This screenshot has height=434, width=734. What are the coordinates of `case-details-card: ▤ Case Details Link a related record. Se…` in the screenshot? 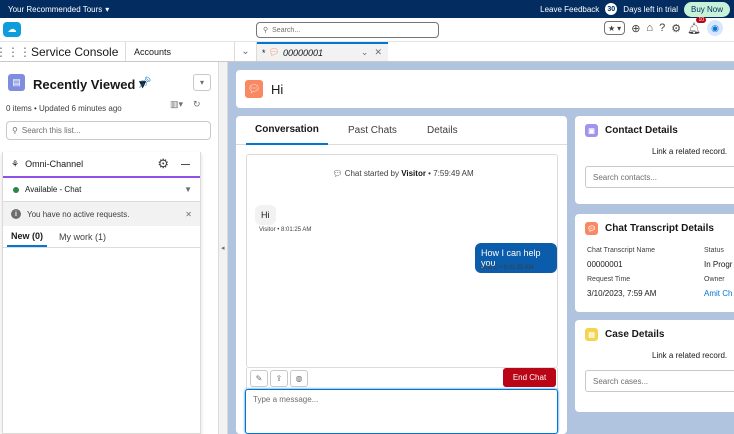 It's located at (654, 366).